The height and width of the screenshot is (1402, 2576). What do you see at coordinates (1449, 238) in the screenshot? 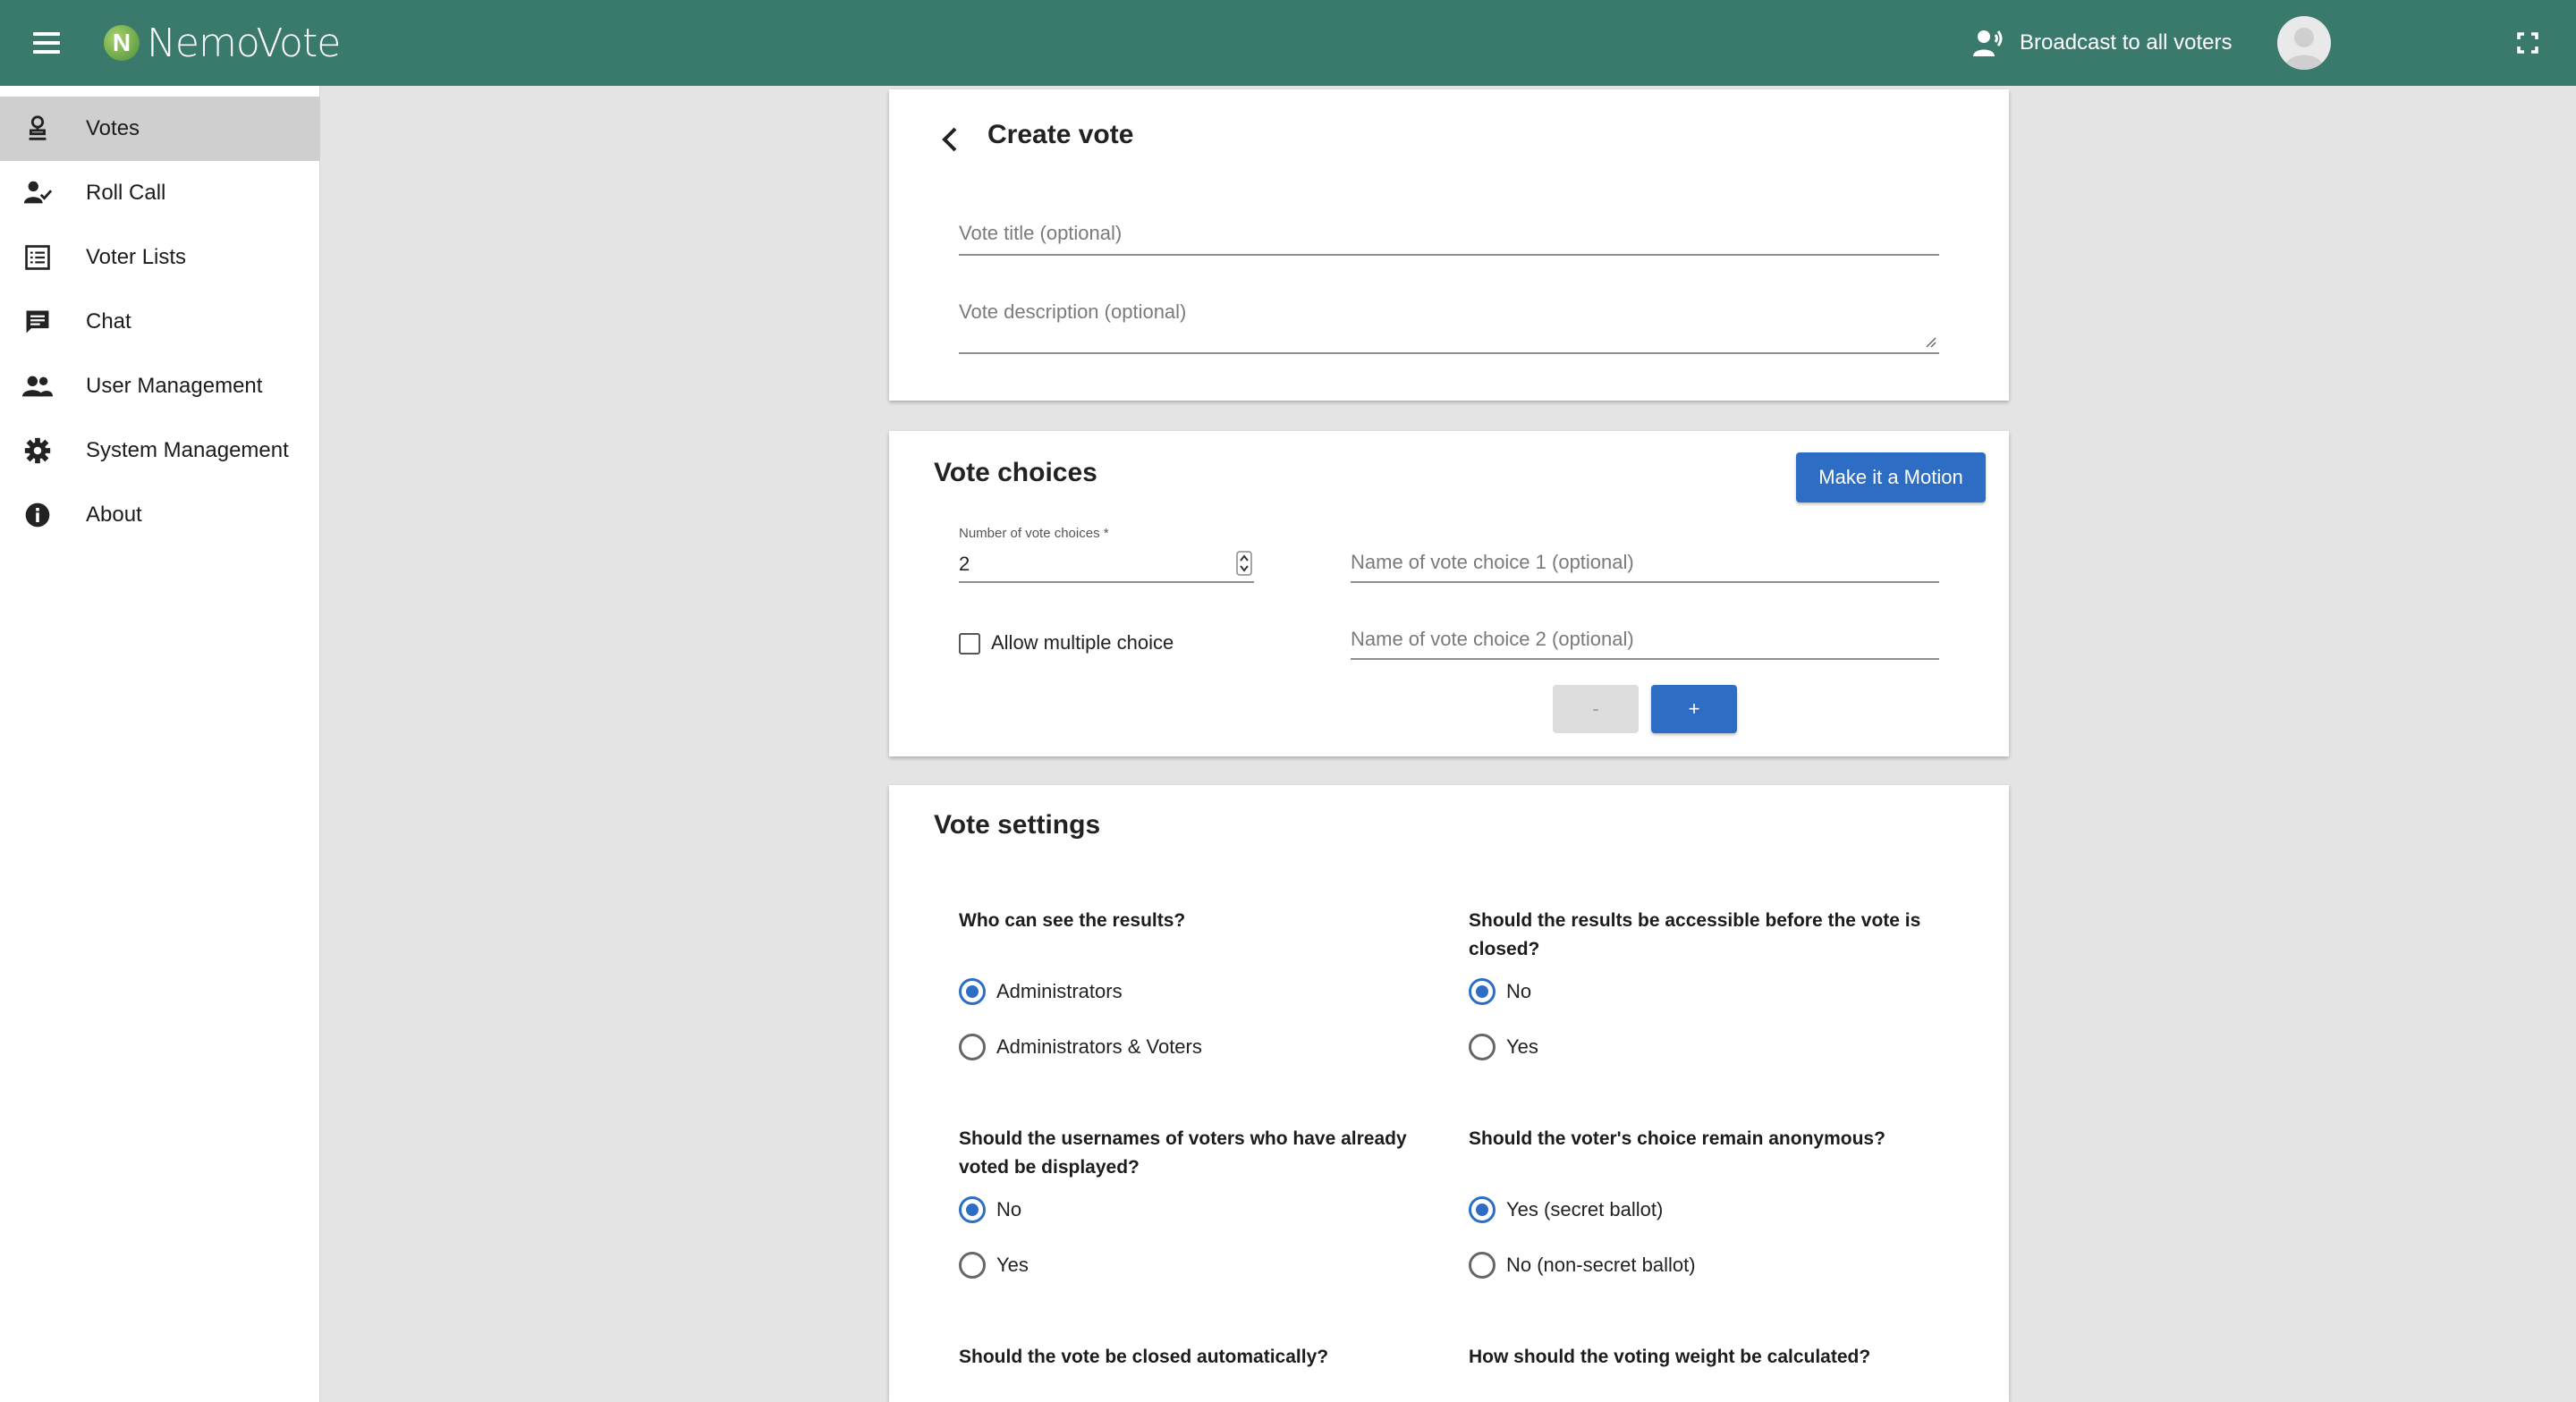
I see `vote-title-input: Vote title (optional)` at bounding box center [1449, 238].